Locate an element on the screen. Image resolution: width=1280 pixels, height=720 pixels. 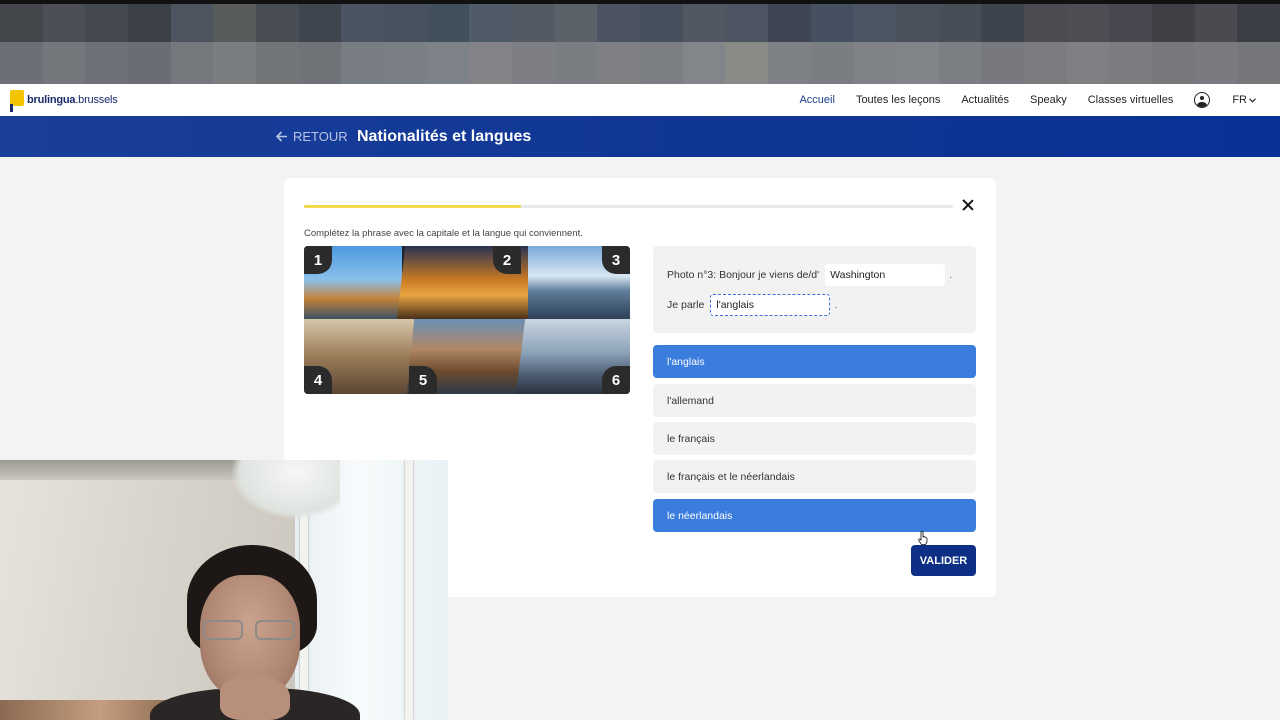
logo-text: brulingua.brussels is located at coordinates (72, 100).